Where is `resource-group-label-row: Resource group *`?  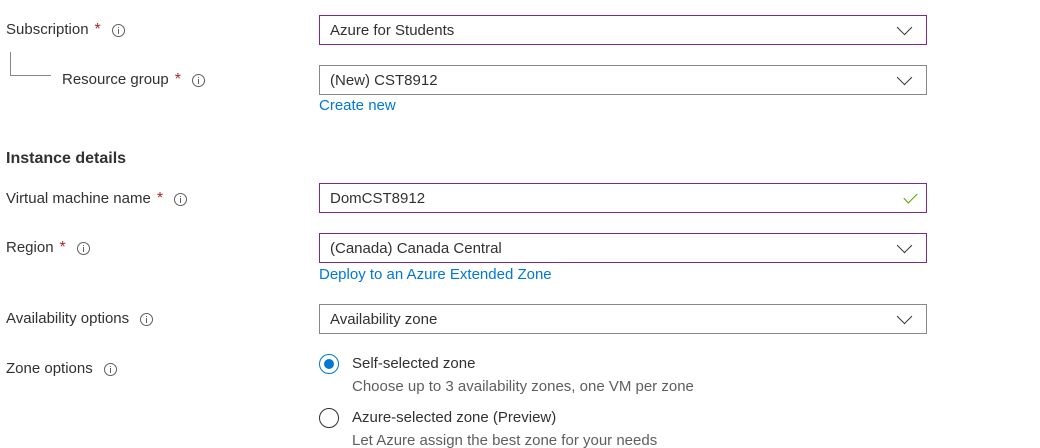 resource-group-label-row: Resource group * is located at coordinates (133, 80).